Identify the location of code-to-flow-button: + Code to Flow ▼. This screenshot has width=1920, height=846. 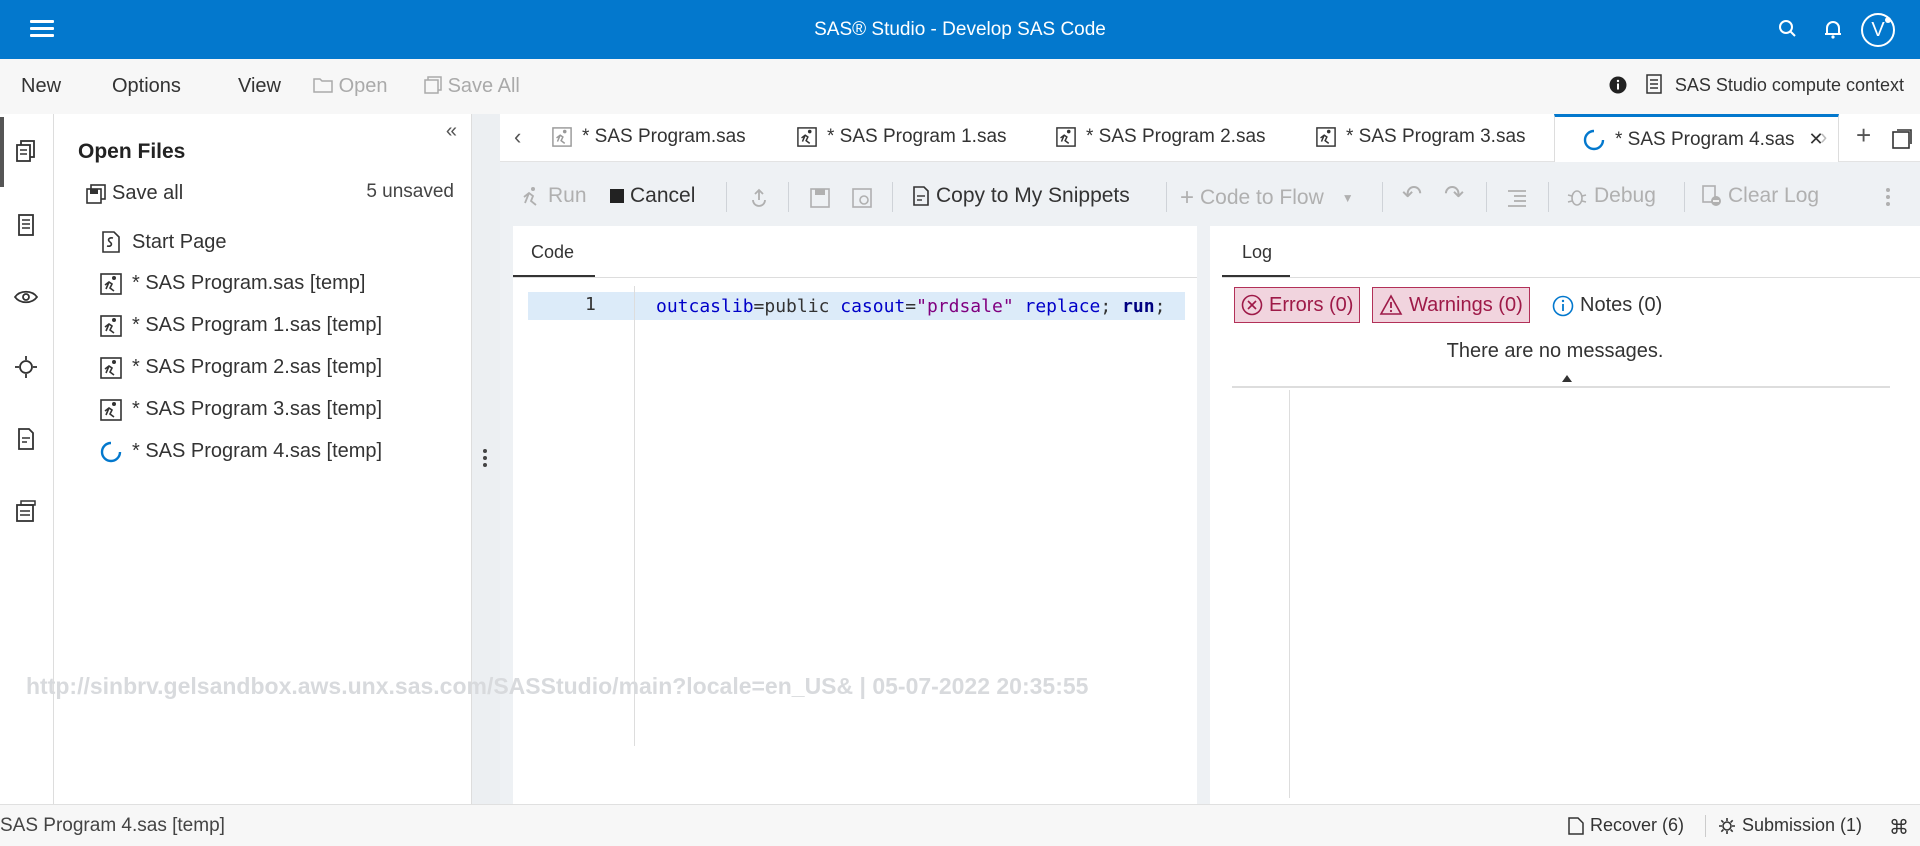
(1267, 198).